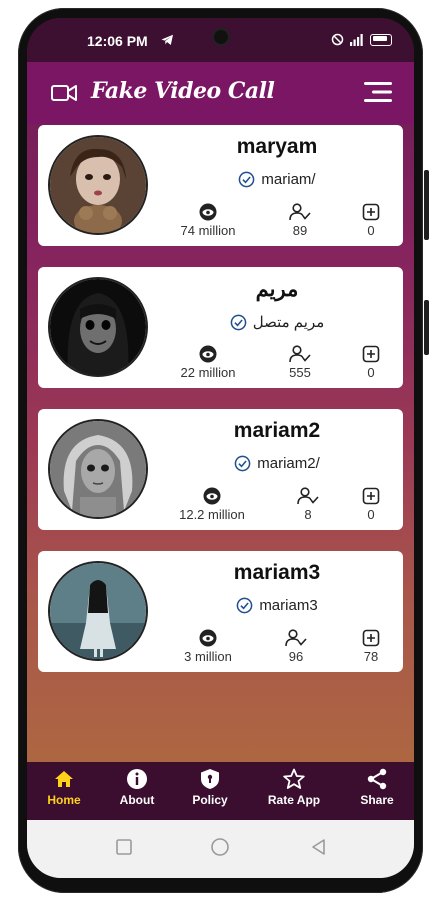 The width and height of the screenshot is (439, 900). I want to click on followers-stat: 96, so click(296, 646).